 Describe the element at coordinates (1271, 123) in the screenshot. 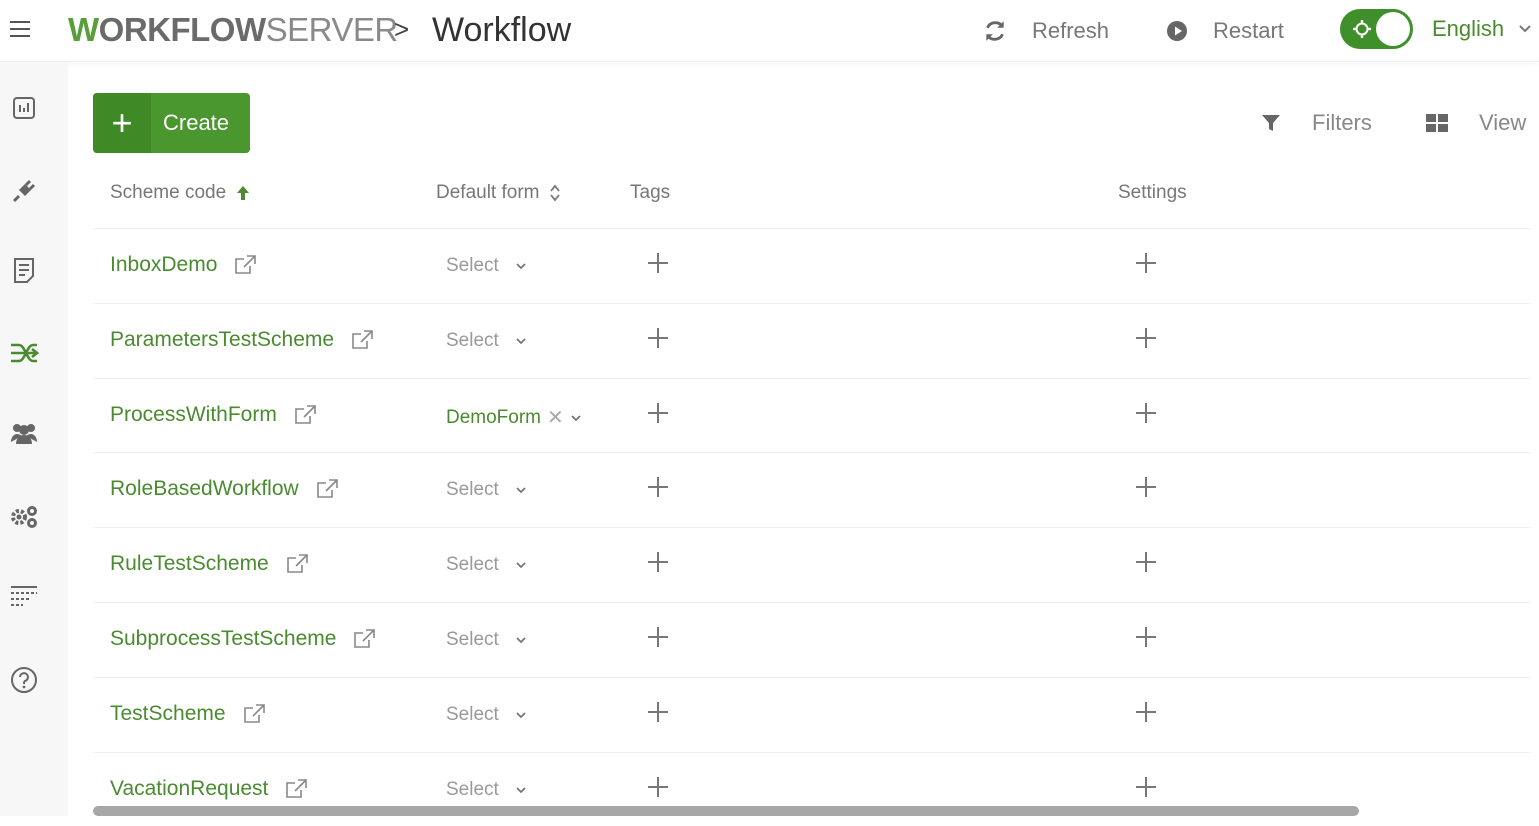

I see `filter-icon` at that location.